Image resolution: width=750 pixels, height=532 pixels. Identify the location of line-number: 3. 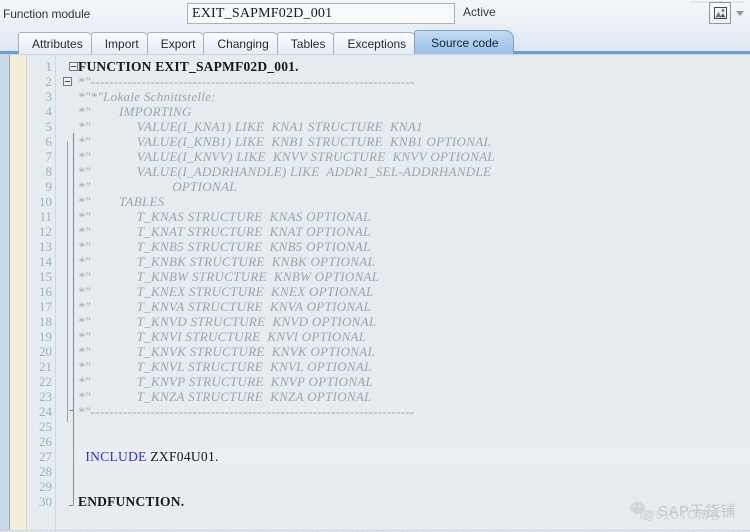
(49, 96).